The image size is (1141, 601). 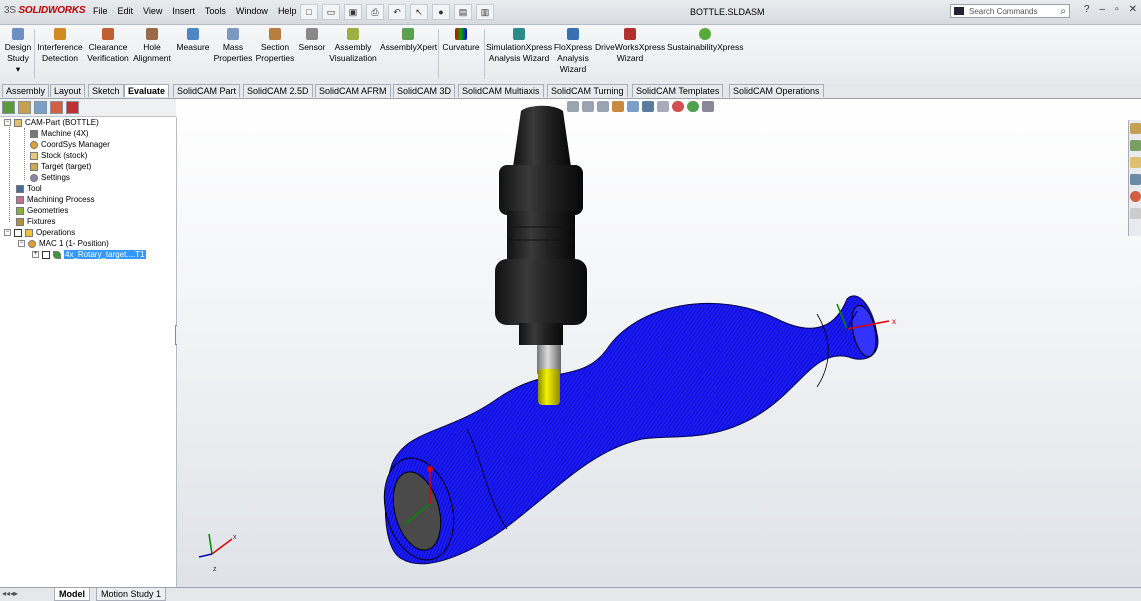 I want to click on design-library-icon, so click(x=1135, y=145).